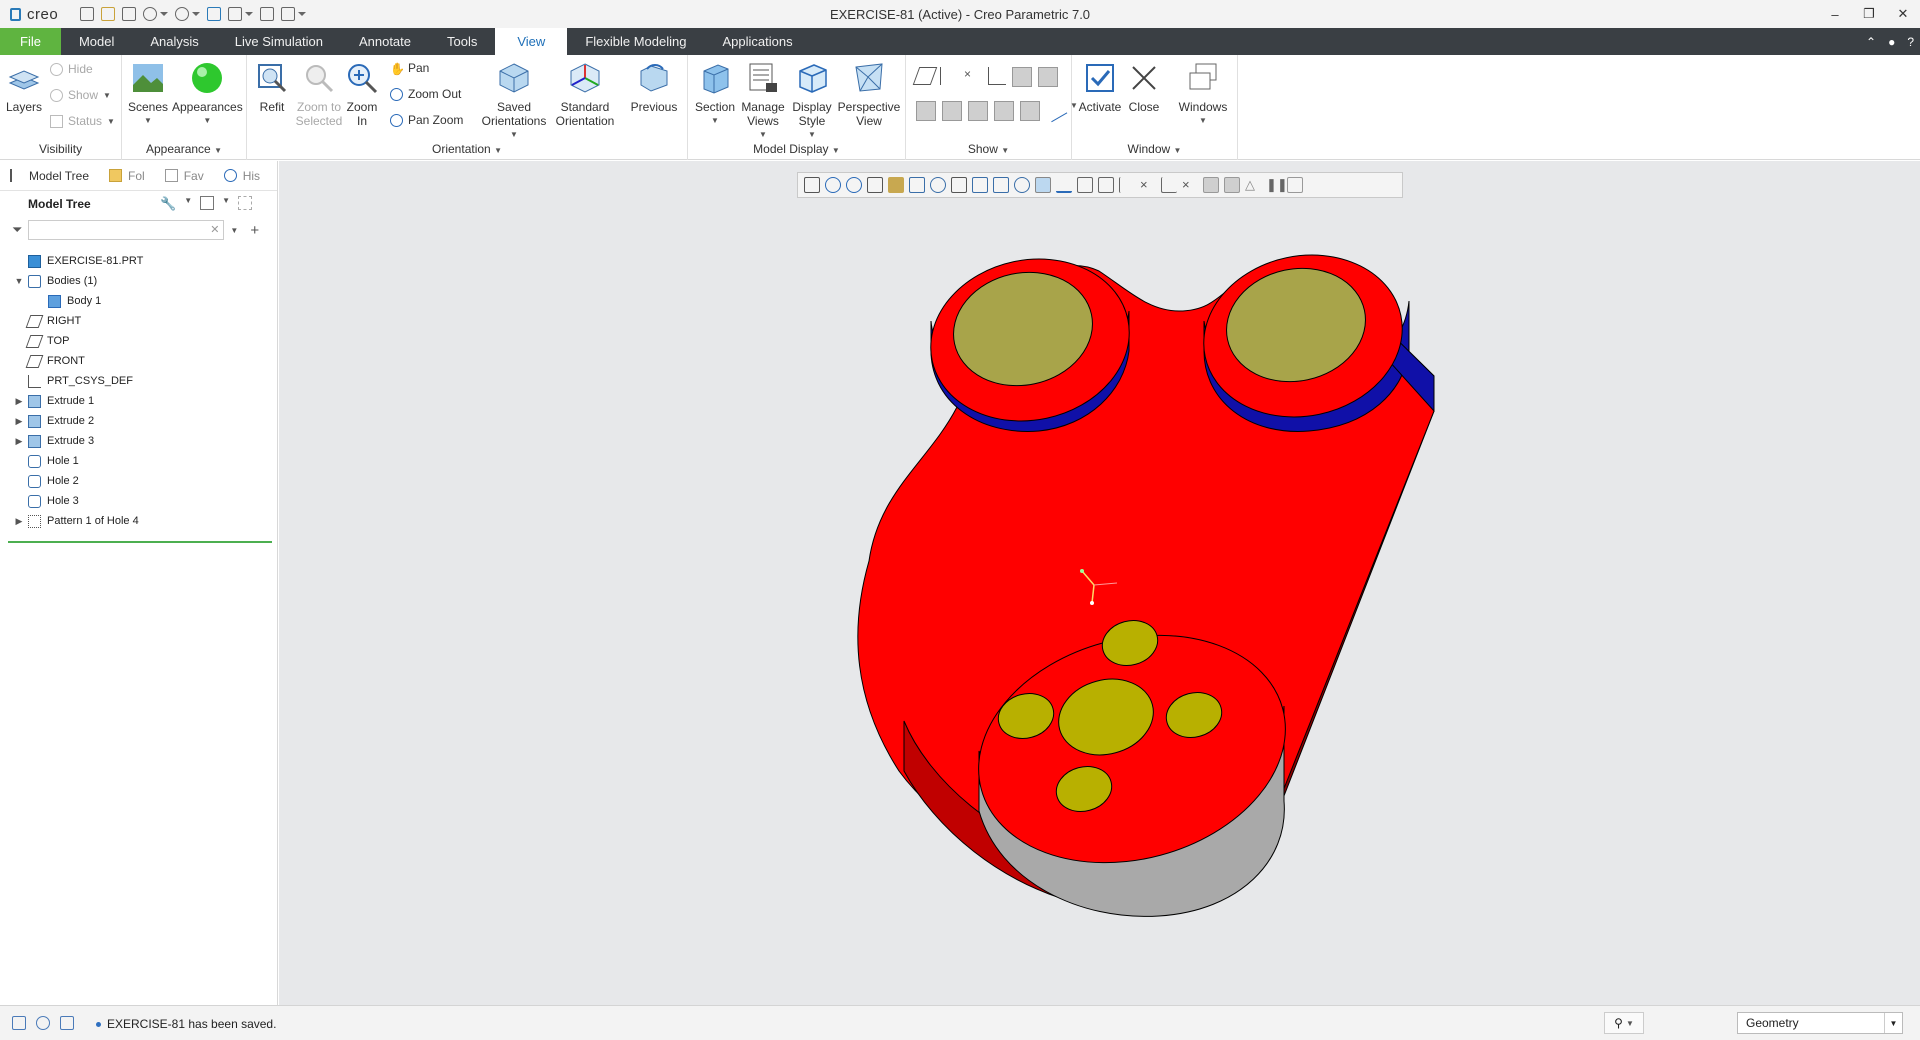 The image size is (1920, 1040). What do you see at coordinates (1903, 14) in the screenshot?
I see `close-button: ✕` at bounding box center [1903, 14].